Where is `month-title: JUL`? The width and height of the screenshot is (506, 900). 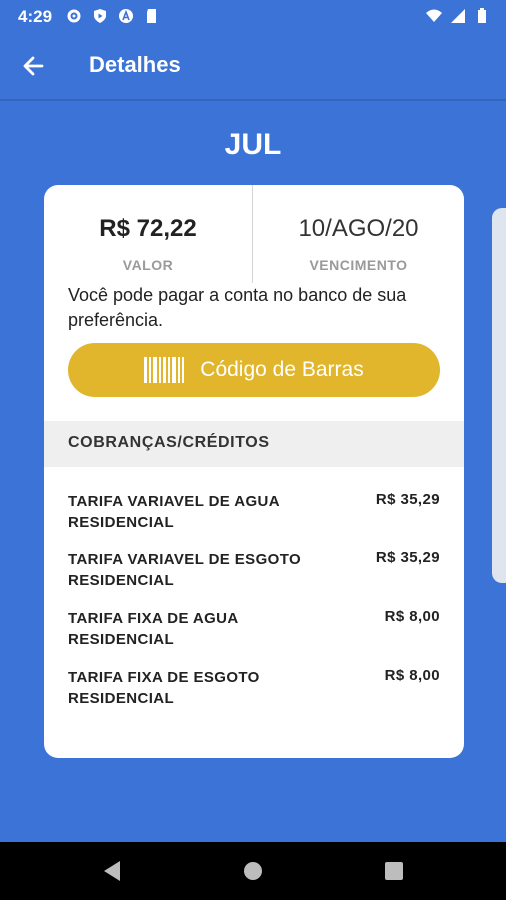
month-title: JUL is located at coordinates (253, 144).